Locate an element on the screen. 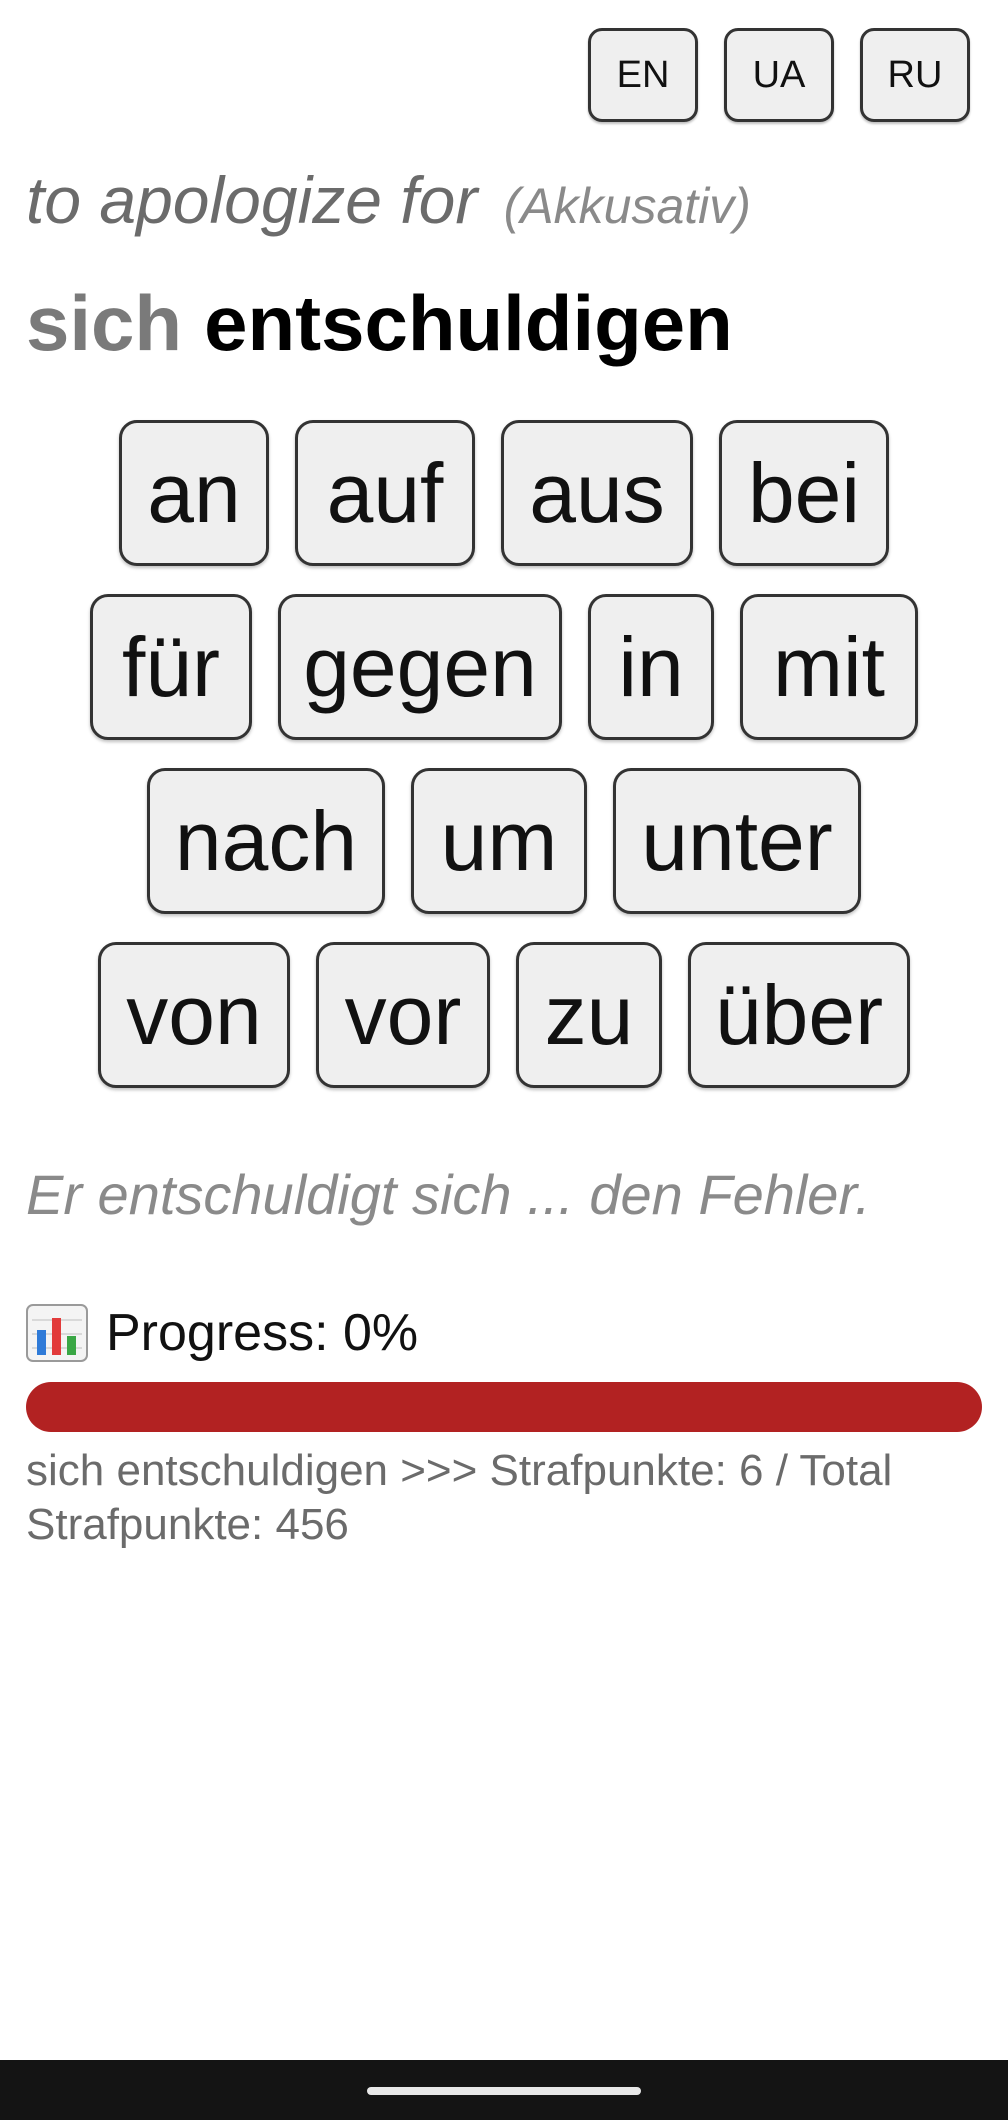 This screenshot has height=2120, width=1008. preposition-button-an: an is located at coordinates (194, 493).